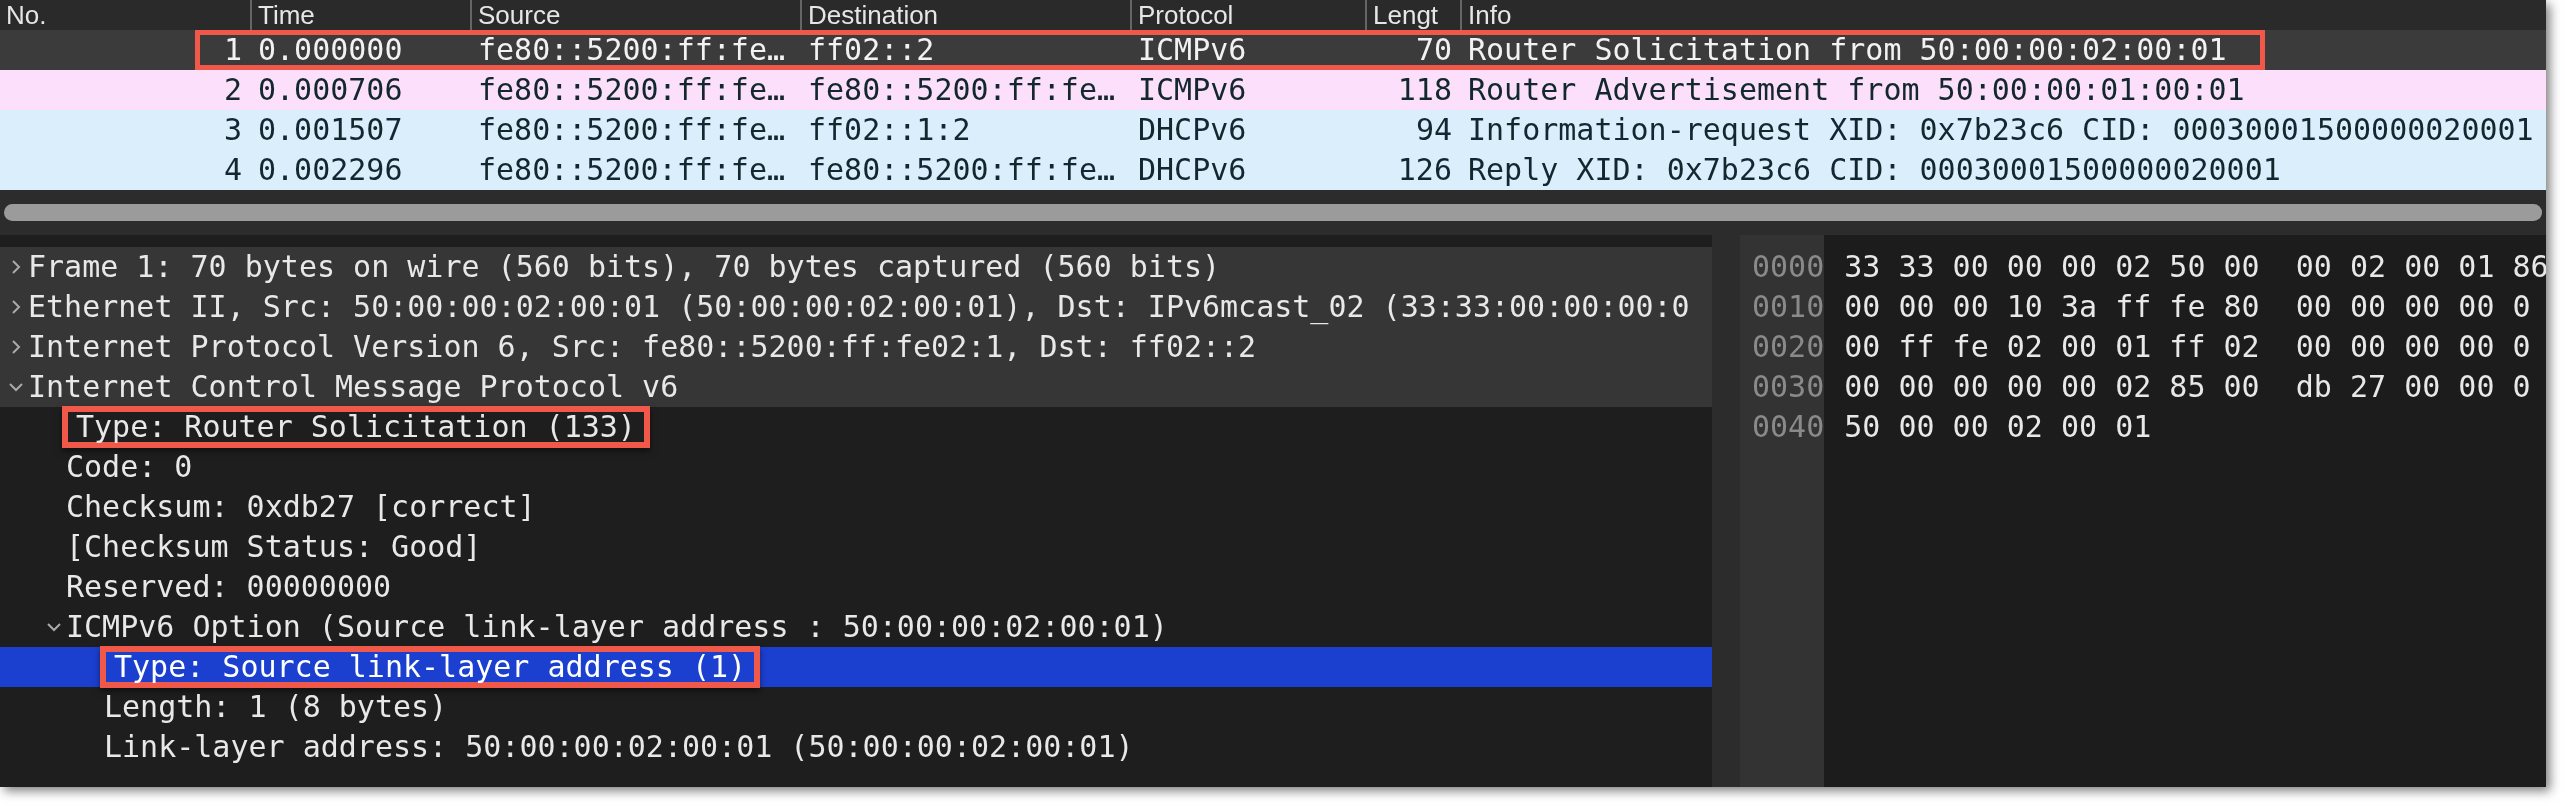 The width and height of the screenshot is (2572, 806). I want to click on table-cell-text: Reply XID: 0x7b23c6 CID: 00030001500000020001, so click(1874, 170).